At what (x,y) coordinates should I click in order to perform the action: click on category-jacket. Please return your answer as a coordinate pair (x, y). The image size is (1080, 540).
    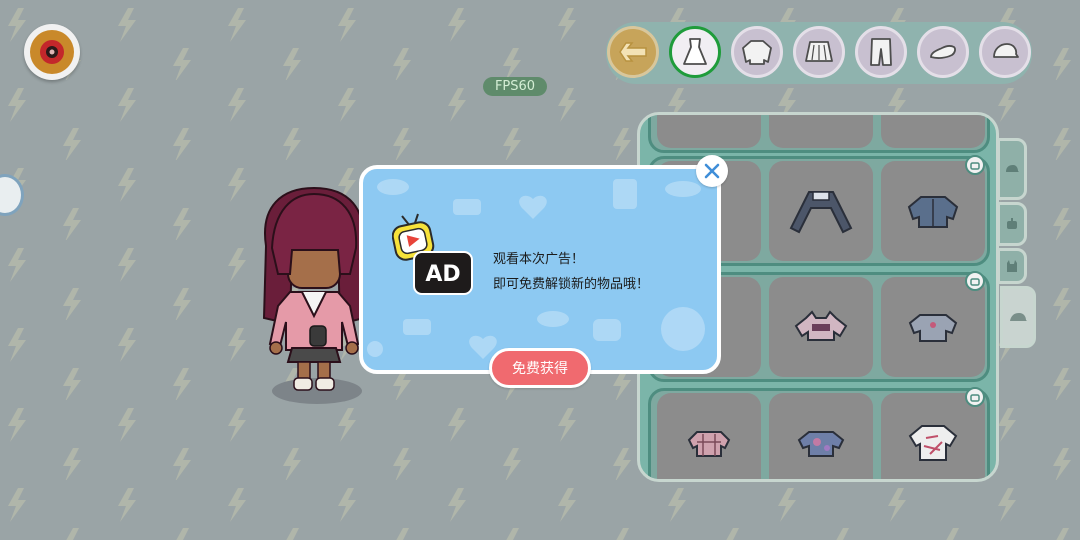
    Looking at the image, I should click on (757, 52).